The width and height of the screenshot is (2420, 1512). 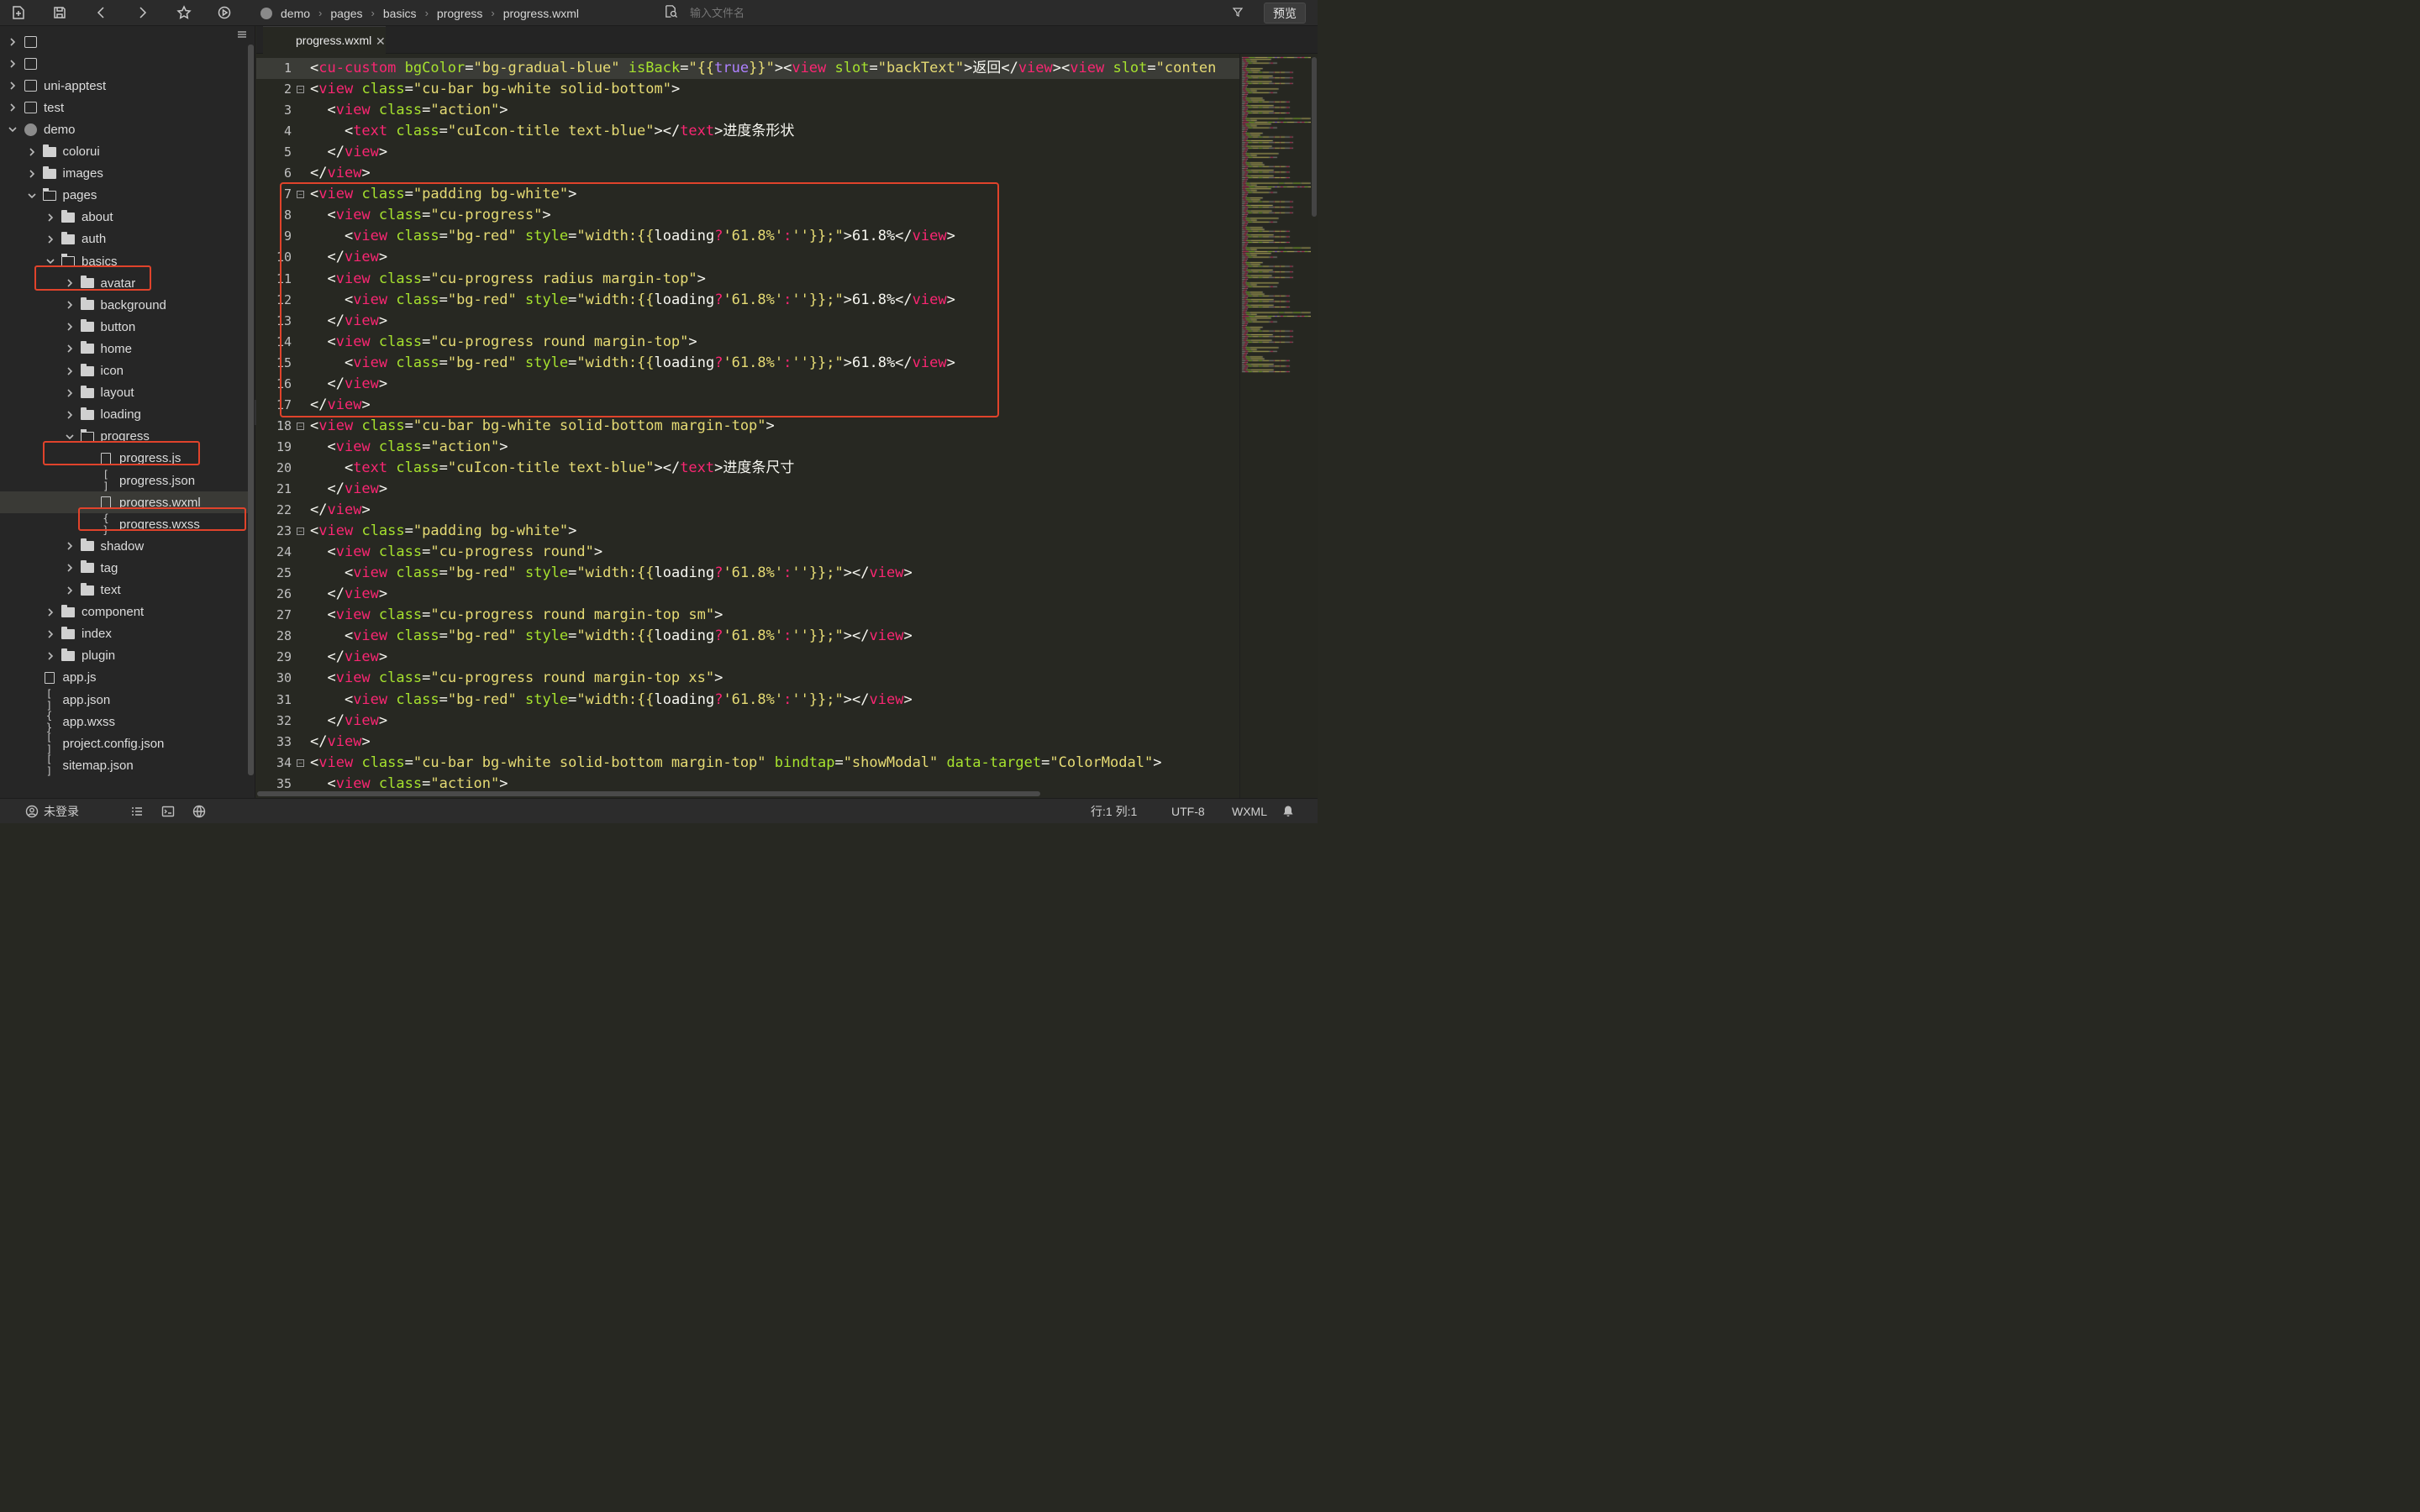 I want to click on code-line: 6 </view>, so click(x=748, y=173).